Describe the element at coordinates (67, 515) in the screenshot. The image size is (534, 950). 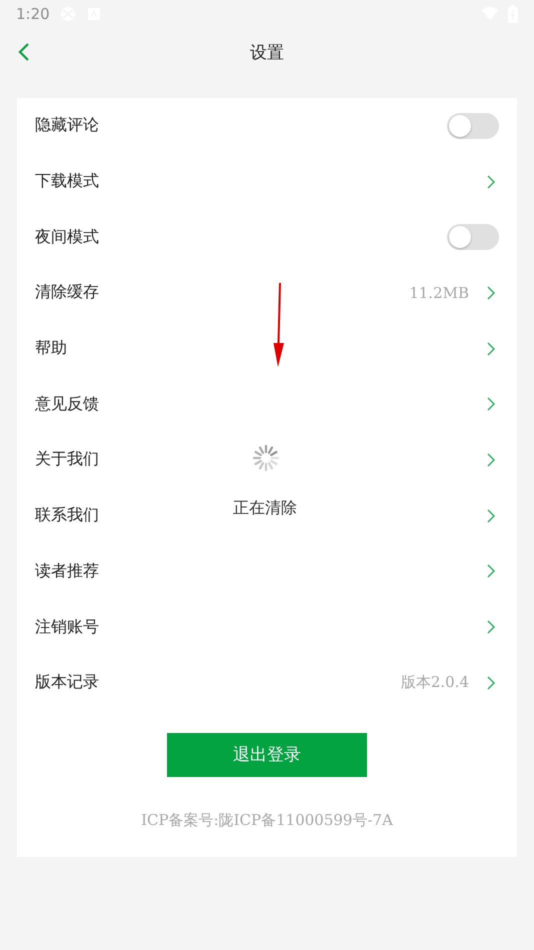
I see `setting-label: 联系我们` at that location.